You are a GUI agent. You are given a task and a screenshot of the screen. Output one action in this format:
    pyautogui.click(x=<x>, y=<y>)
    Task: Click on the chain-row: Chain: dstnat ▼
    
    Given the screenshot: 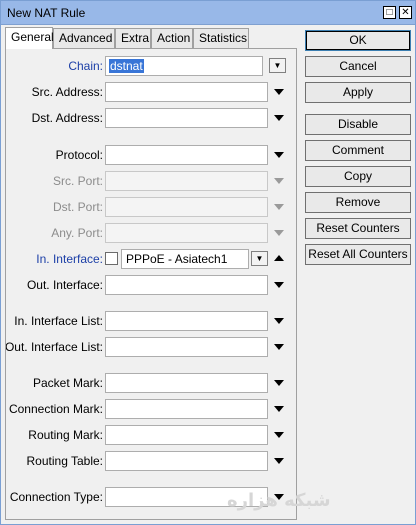 What is the action you would take?
    pyautogui.click(x=151, y=66)
    